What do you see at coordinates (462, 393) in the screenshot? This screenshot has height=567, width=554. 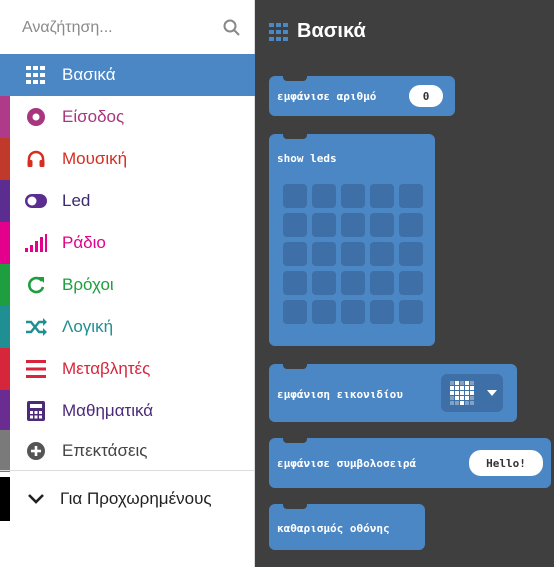 I see `heart-icon` at bounding box center [462, 393].